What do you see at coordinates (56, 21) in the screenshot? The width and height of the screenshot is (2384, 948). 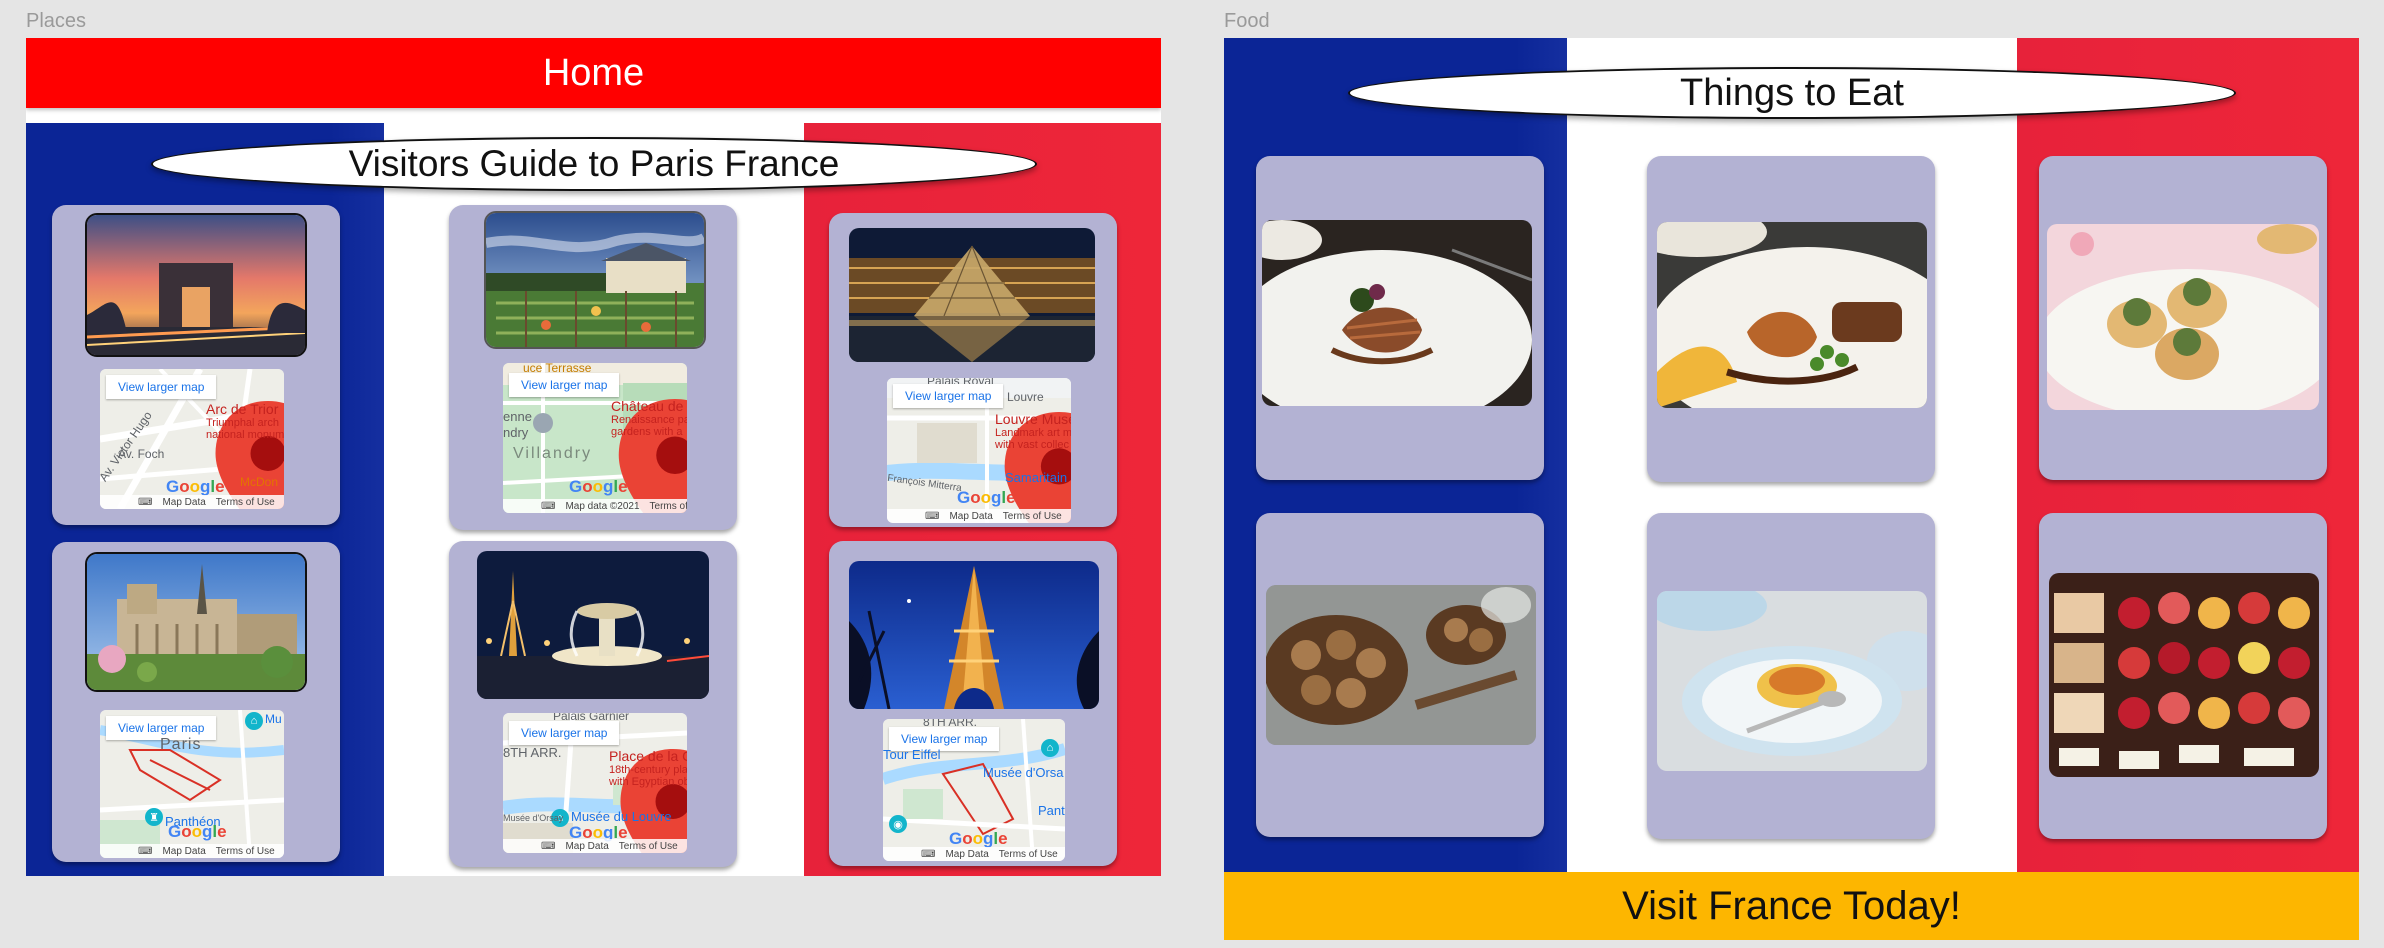 I see `places-frame-label: Places` at bounding box center [56, 21].